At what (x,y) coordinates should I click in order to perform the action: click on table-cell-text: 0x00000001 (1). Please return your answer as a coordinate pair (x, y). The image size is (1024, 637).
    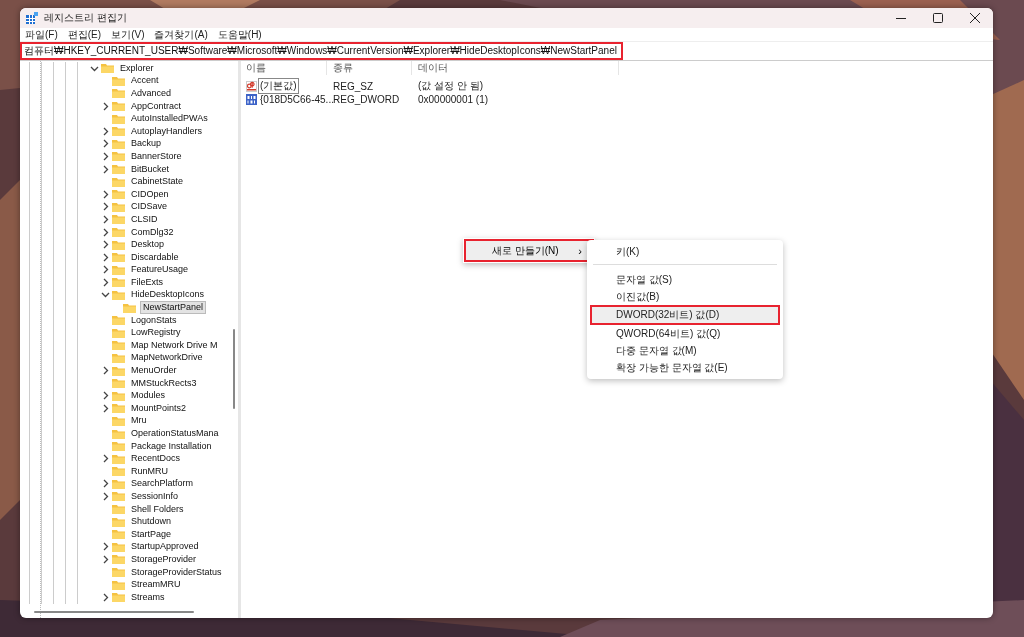
    Looking at the image, I should click on (454, 99).